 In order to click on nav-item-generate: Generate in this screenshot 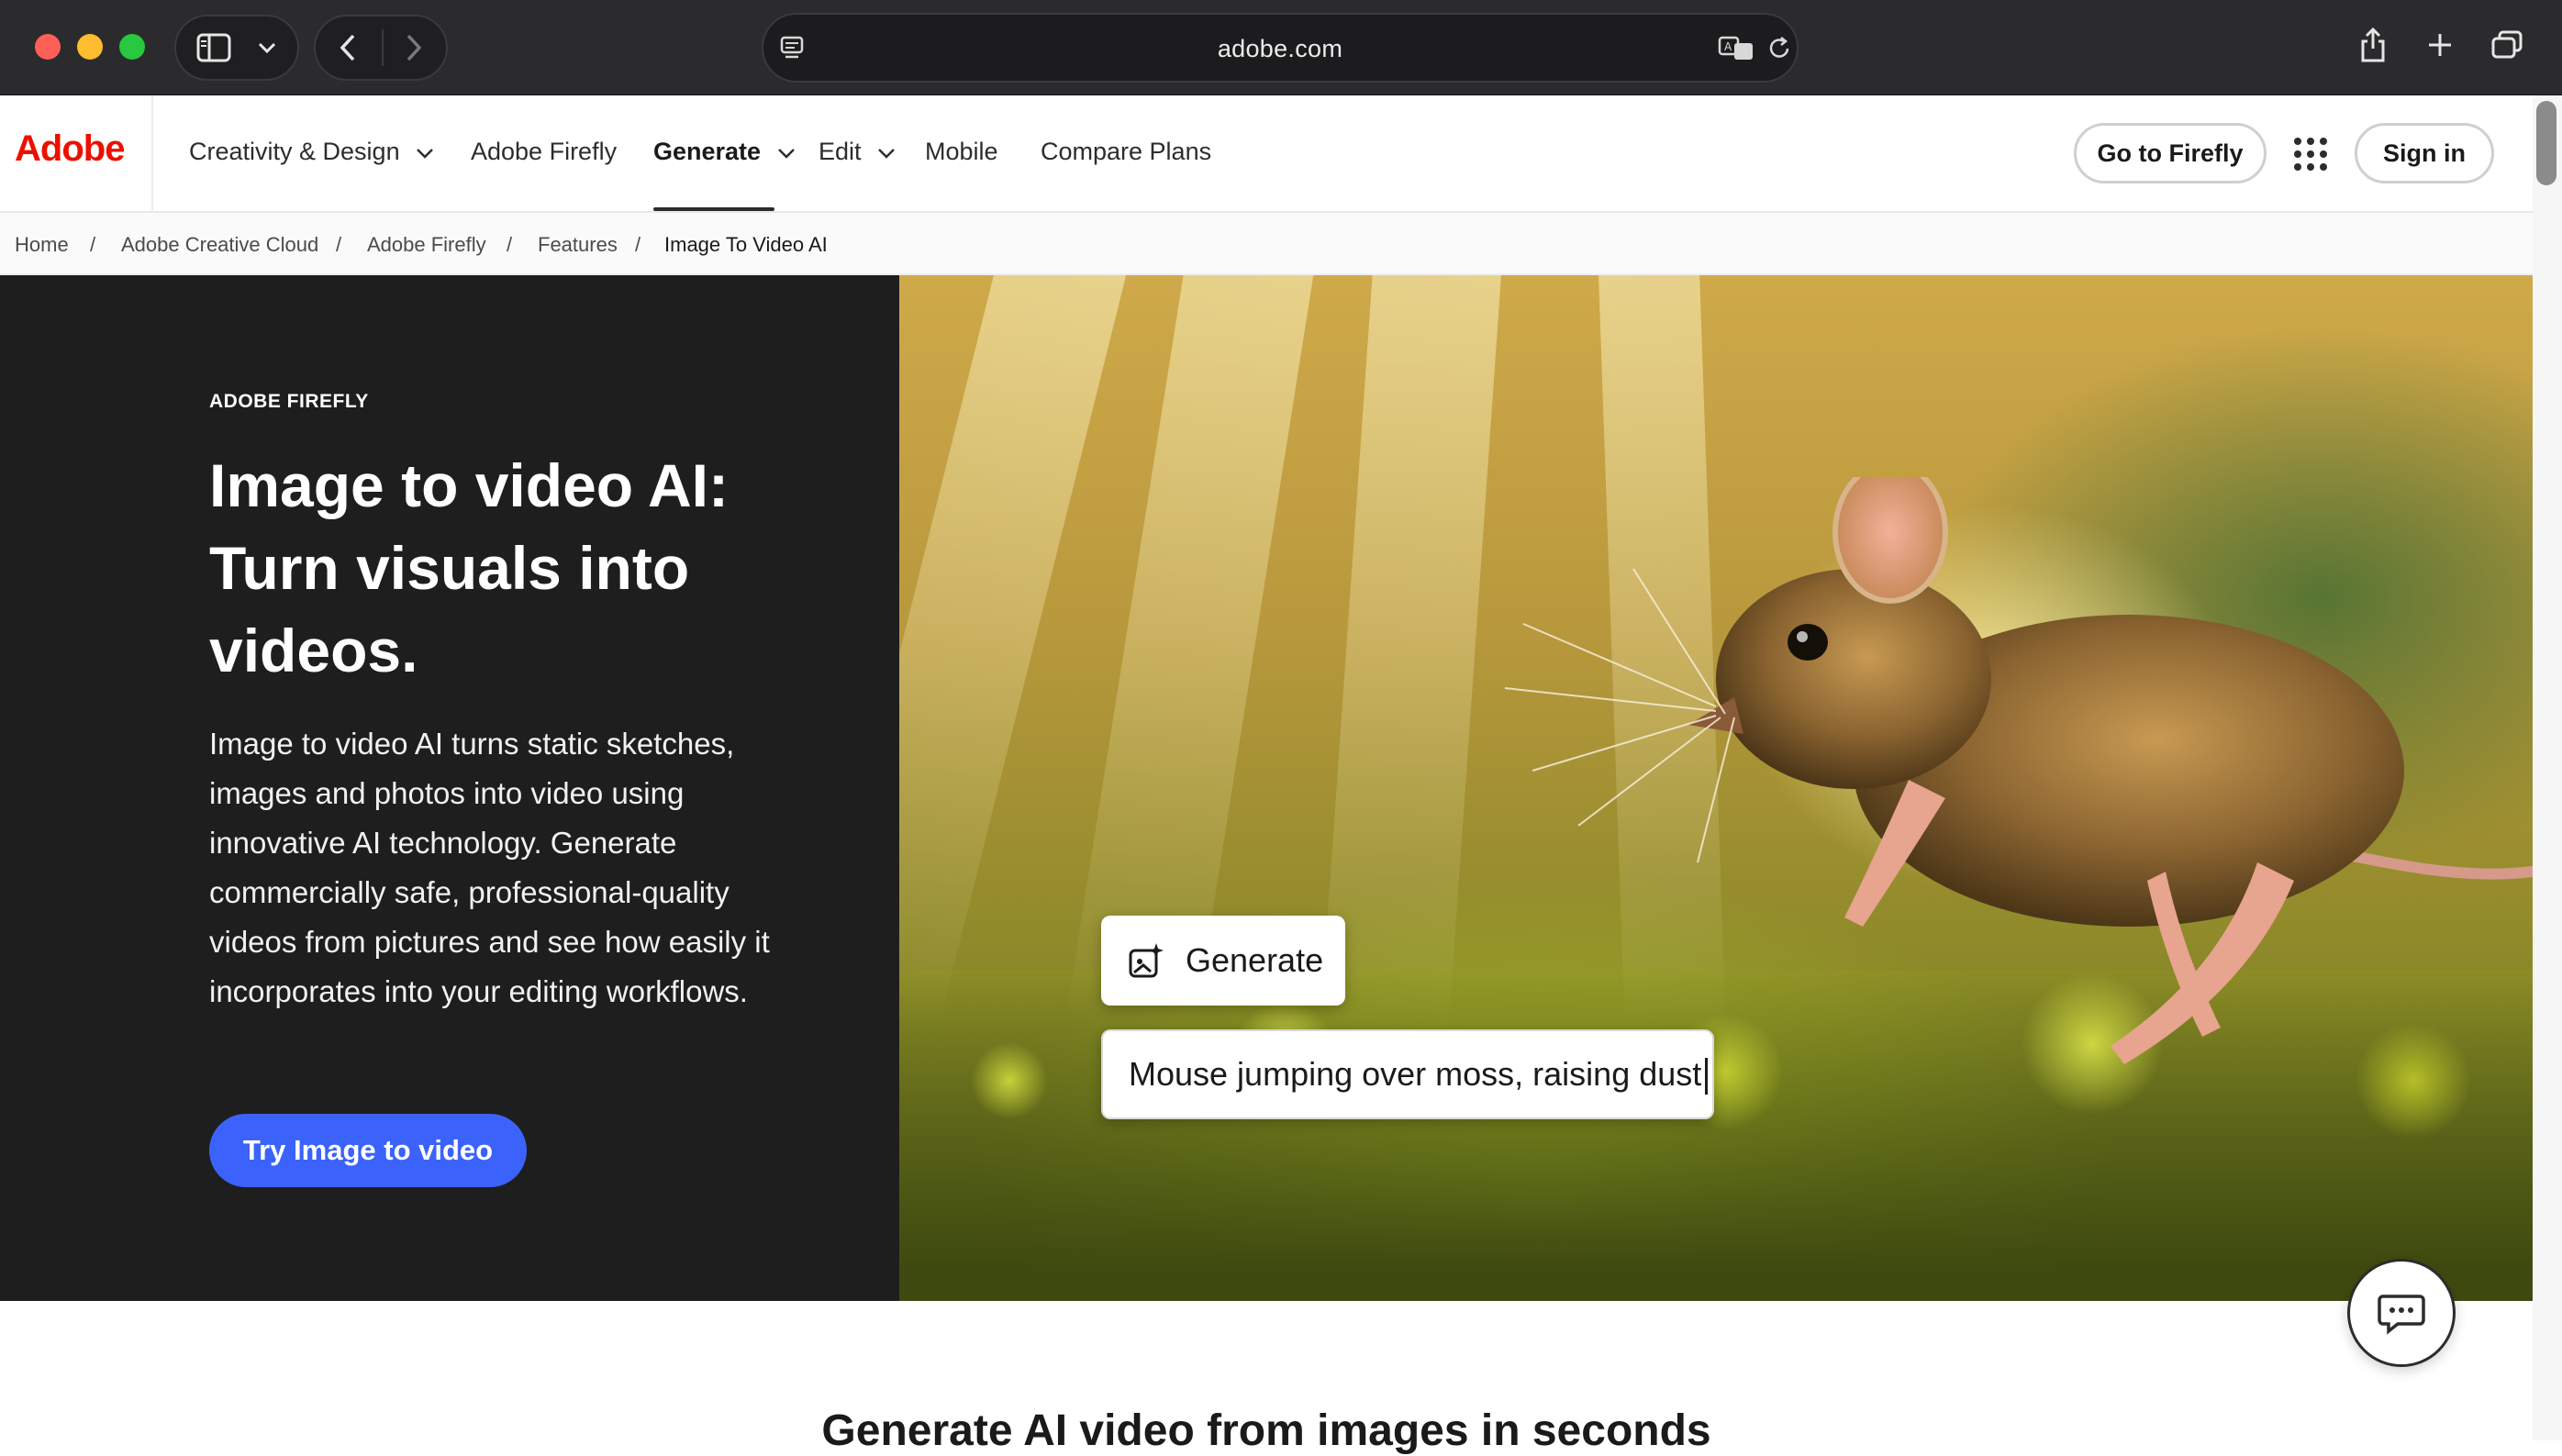, I will do `click(725, 152)`.